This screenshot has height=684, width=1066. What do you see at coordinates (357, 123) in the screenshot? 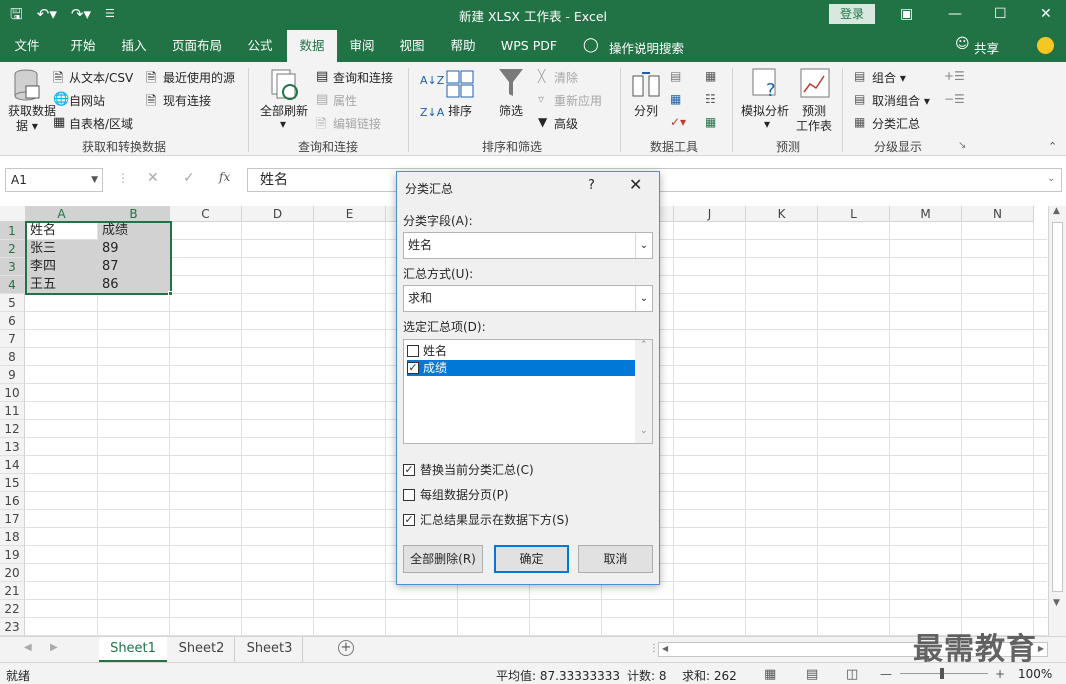
I see `edit-links-button: 编辑链接` at bounding box center [357, 123].